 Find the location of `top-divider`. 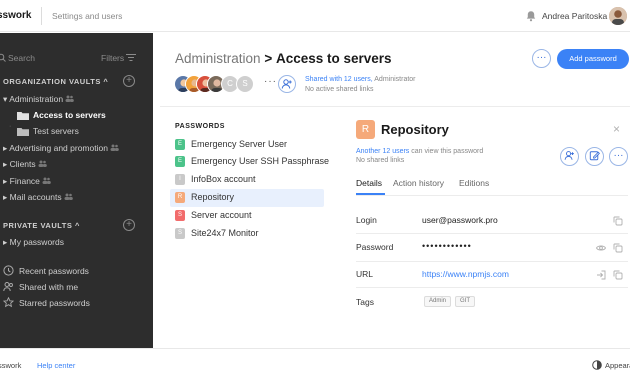

top-divider is located at coordinates (41, 16).